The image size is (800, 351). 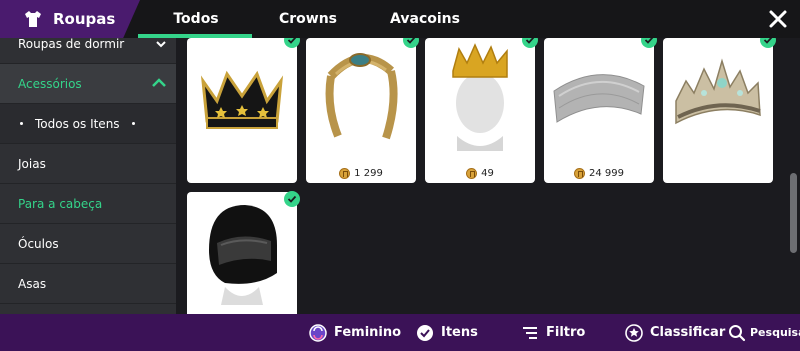 What do you see at coordinates (88, 244) in the screenshot?
I see `sidebar-item-oculos: Óculos` at bounding box center [88, 244].